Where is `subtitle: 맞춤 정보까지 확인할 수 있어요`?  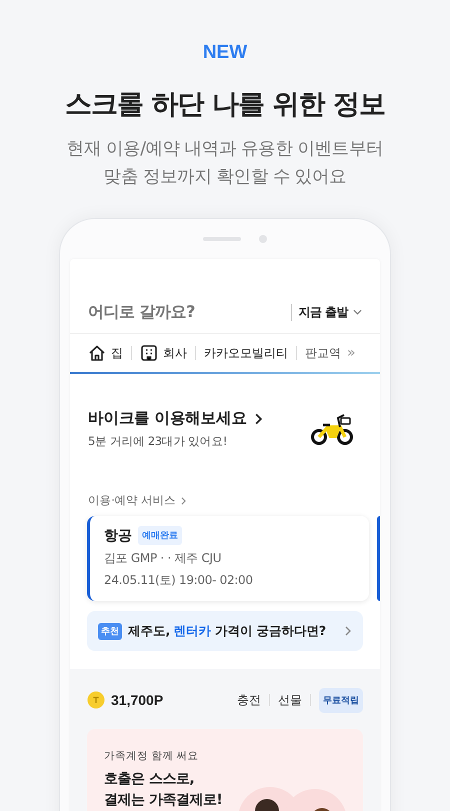 subtitle: 맞춤 정보까지 확인할 수 있어요 is located at coordinates (225, 177).